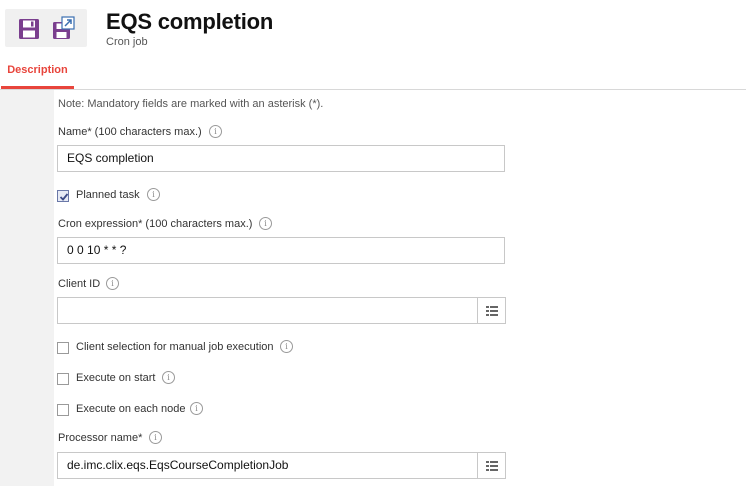 The image size is (746, 486). Describe the element at coordinates (196, 408) in the screenshot. I see `execute-on-each-node-info-icon: i` at that location.